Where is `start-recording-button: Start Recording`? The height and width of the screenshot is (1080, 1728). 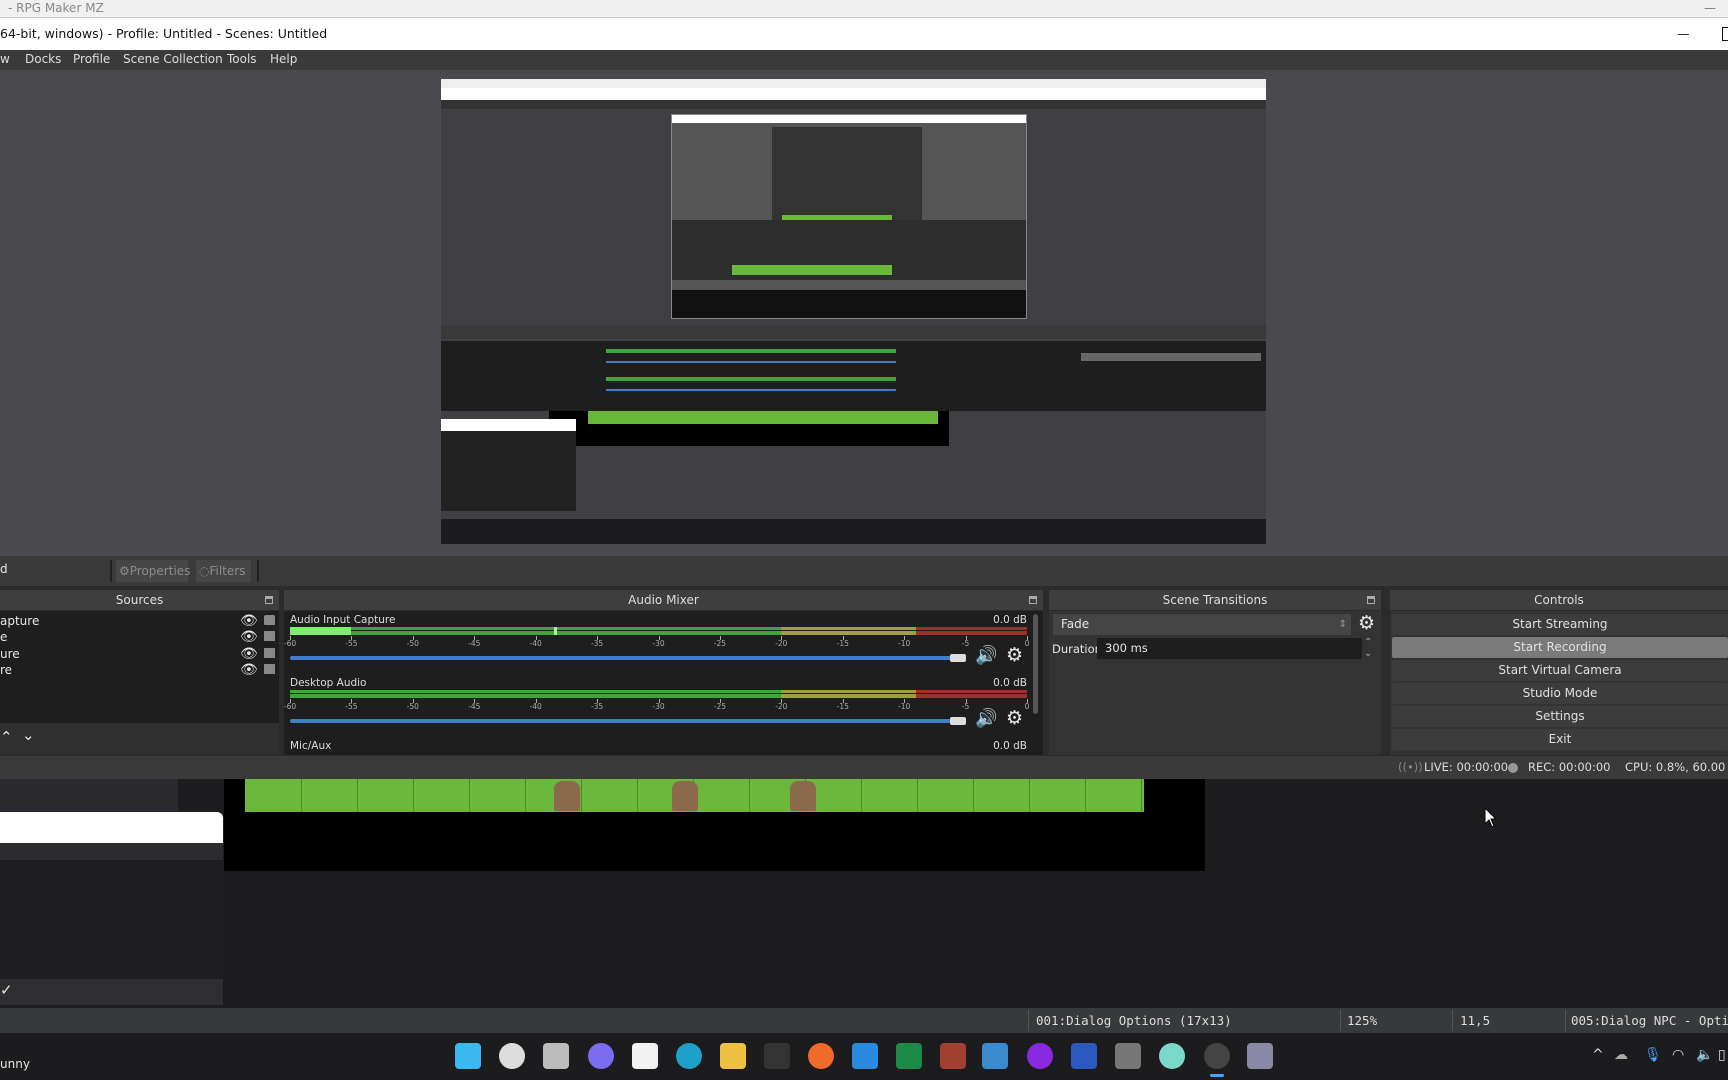
start-recording-button: Start Recording is located at coordinates (1560, 647).